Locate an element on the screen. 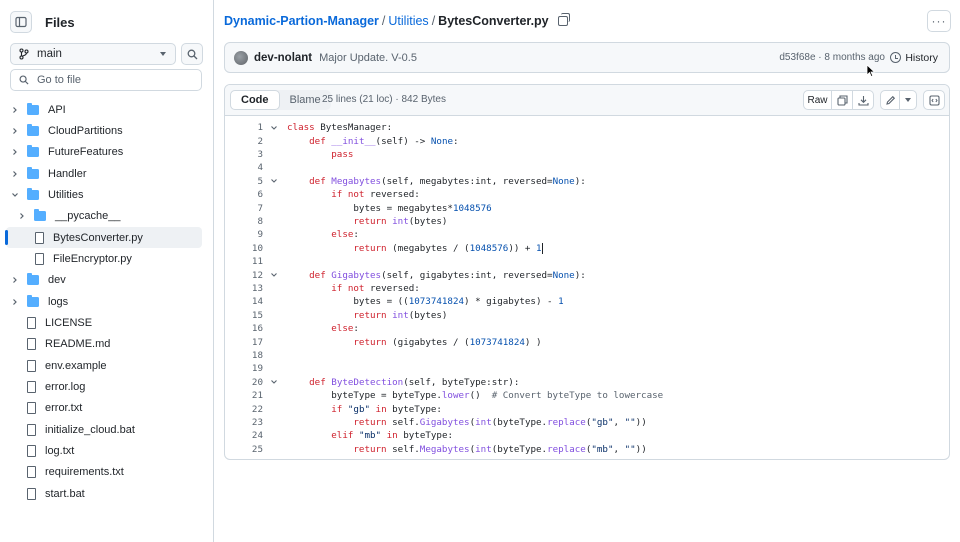 The height and width of the screenshot is (542, 960). commit-author: dev-nolant is located at coordinates (283, 58).